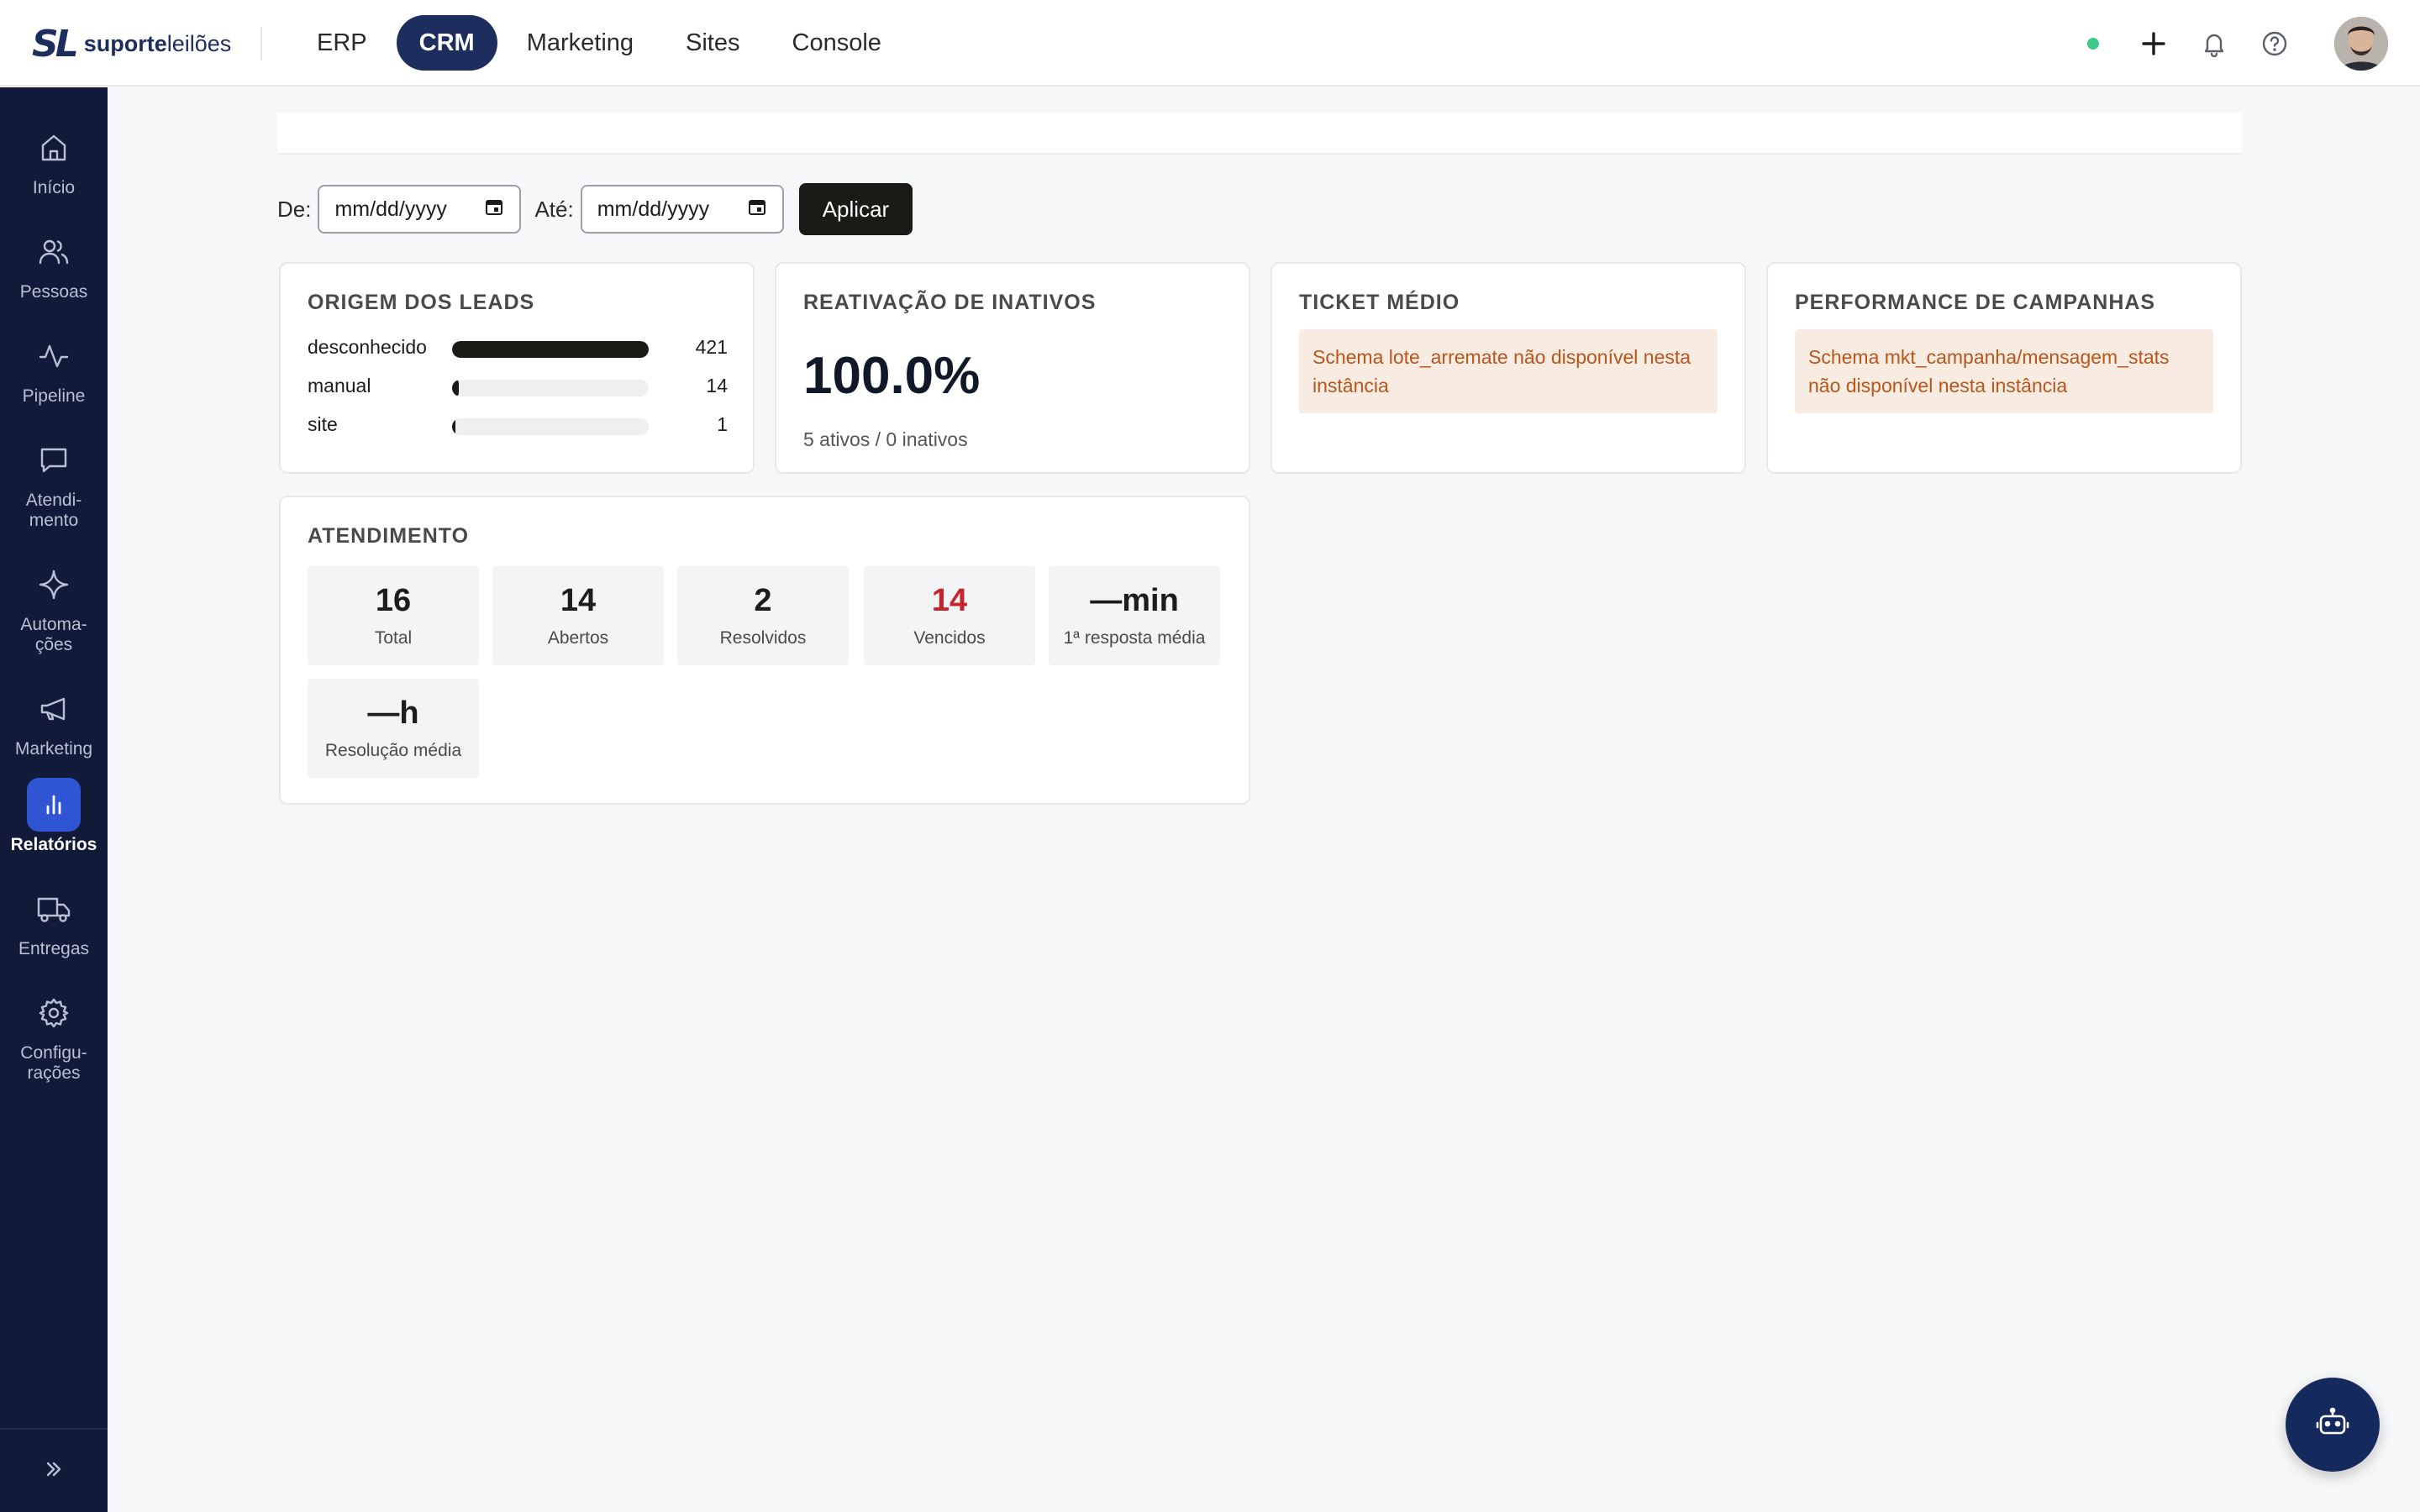 The width and height of the screenshot is (2420, 1512). What do you see at coordinates (763, 600) in the screenshot?
I see `stat-value: 2` at bounding box center [763, 600].